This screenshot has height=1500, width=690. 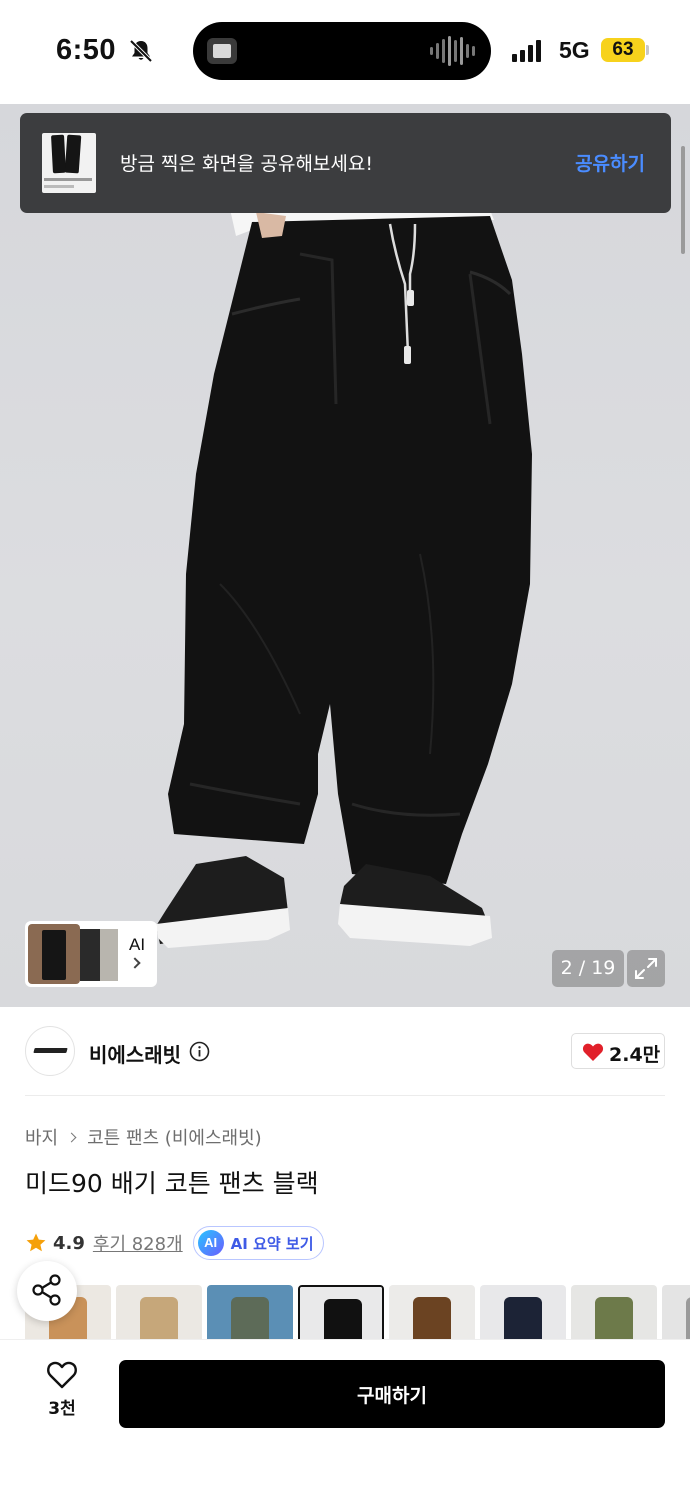 What do you see at coordinates (647, 50) in the screenshot?
I see `battery-cap` at bounding box center [647, 50].